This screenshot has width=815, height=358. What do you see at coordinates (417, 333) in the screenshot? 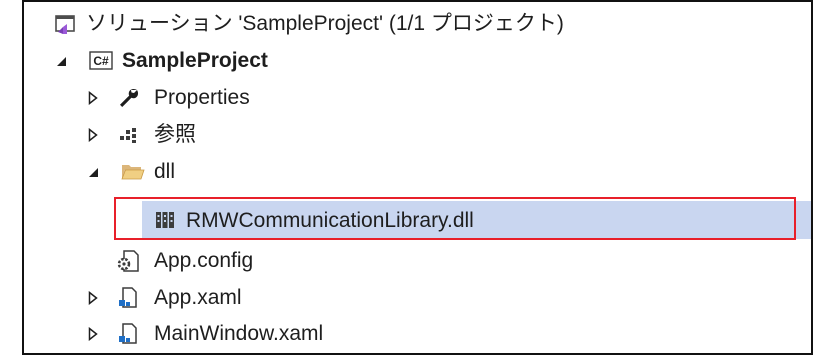
I see `tree-item-mainwindow-xaml: MainWindow.xaml` at bounding box center [417, 333].